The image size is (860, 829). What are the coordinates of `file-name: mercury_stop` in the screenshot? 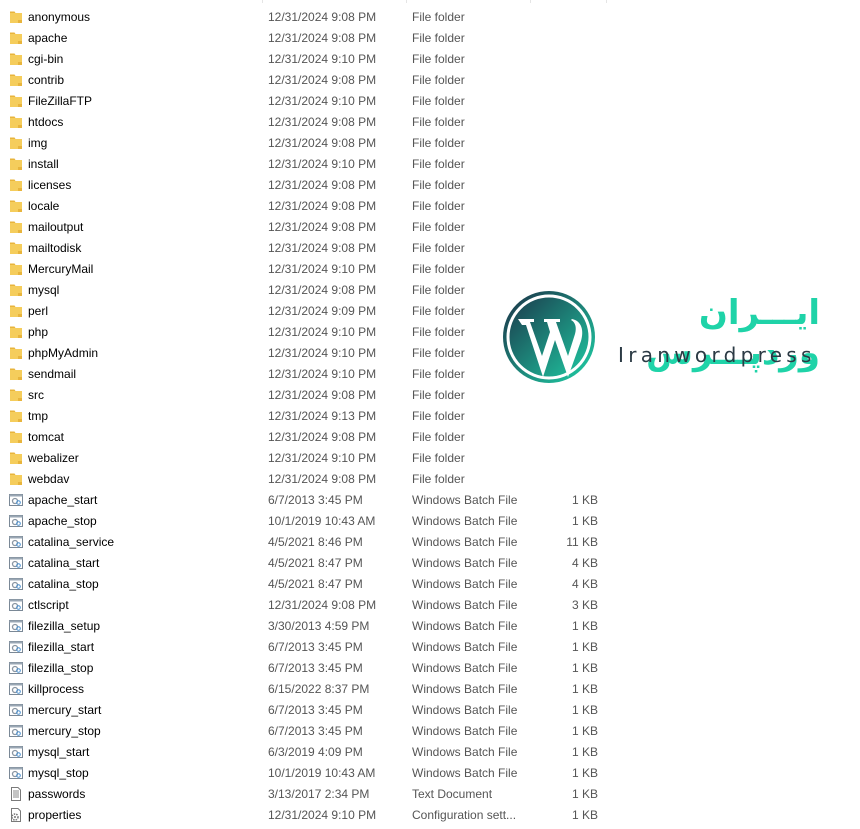 It's located at (64, 731).